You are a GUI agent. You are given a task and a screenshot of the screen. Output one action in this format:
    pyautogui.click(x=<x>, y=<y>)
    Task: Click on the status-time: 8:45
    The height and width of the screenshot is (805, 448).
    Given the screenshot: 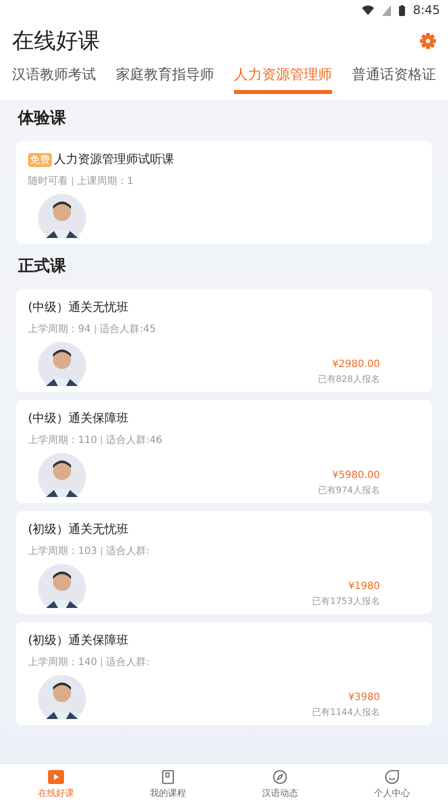 What is the action you would take?
    pyautogui.click(x=426, y=10)
    